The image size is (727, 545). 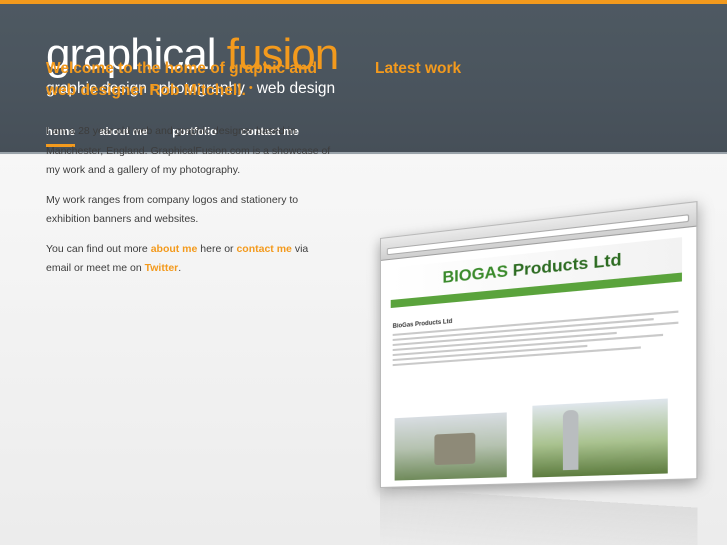 What do you see at coordinates (263, 249) in the screenshot?
I see `contact-me-link: contact me` at bounding box center [263, 249].